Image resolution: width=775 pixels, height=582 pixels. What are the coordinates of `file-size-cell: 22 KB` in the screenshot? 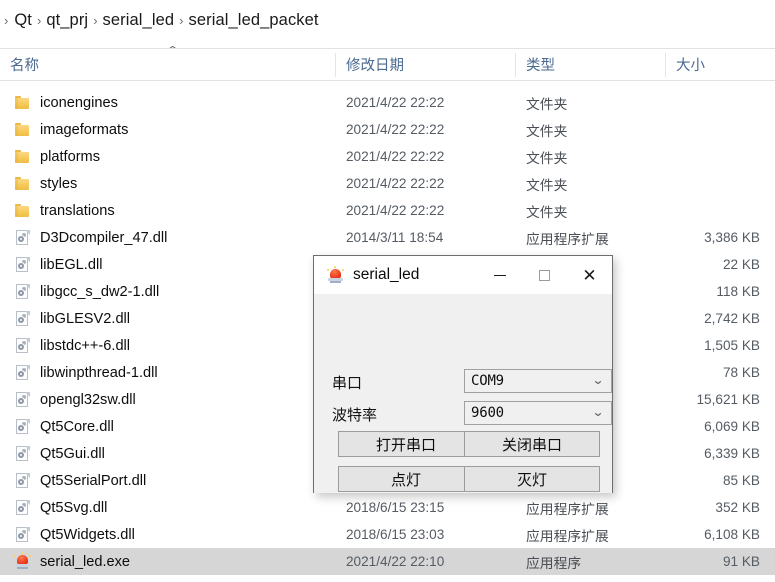 It's located at (741, 264).